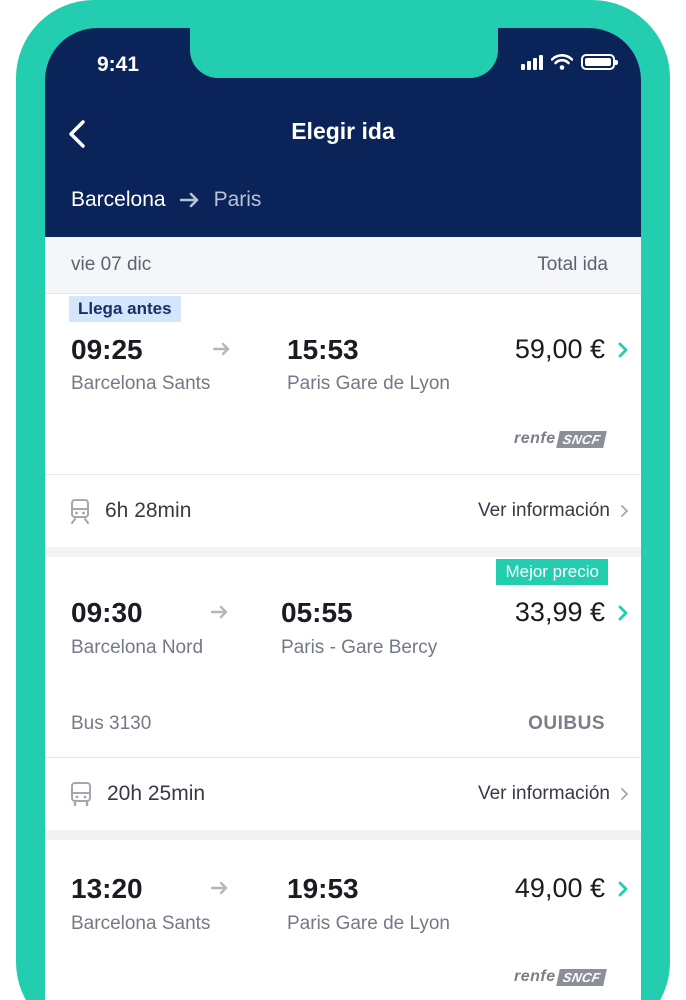 The height and width of the screenshot is (1000, 686). Describe the element at coordinates (125, 309) in the screenshot. I see `earliest-arrival-badge: Llega antes` at that location.